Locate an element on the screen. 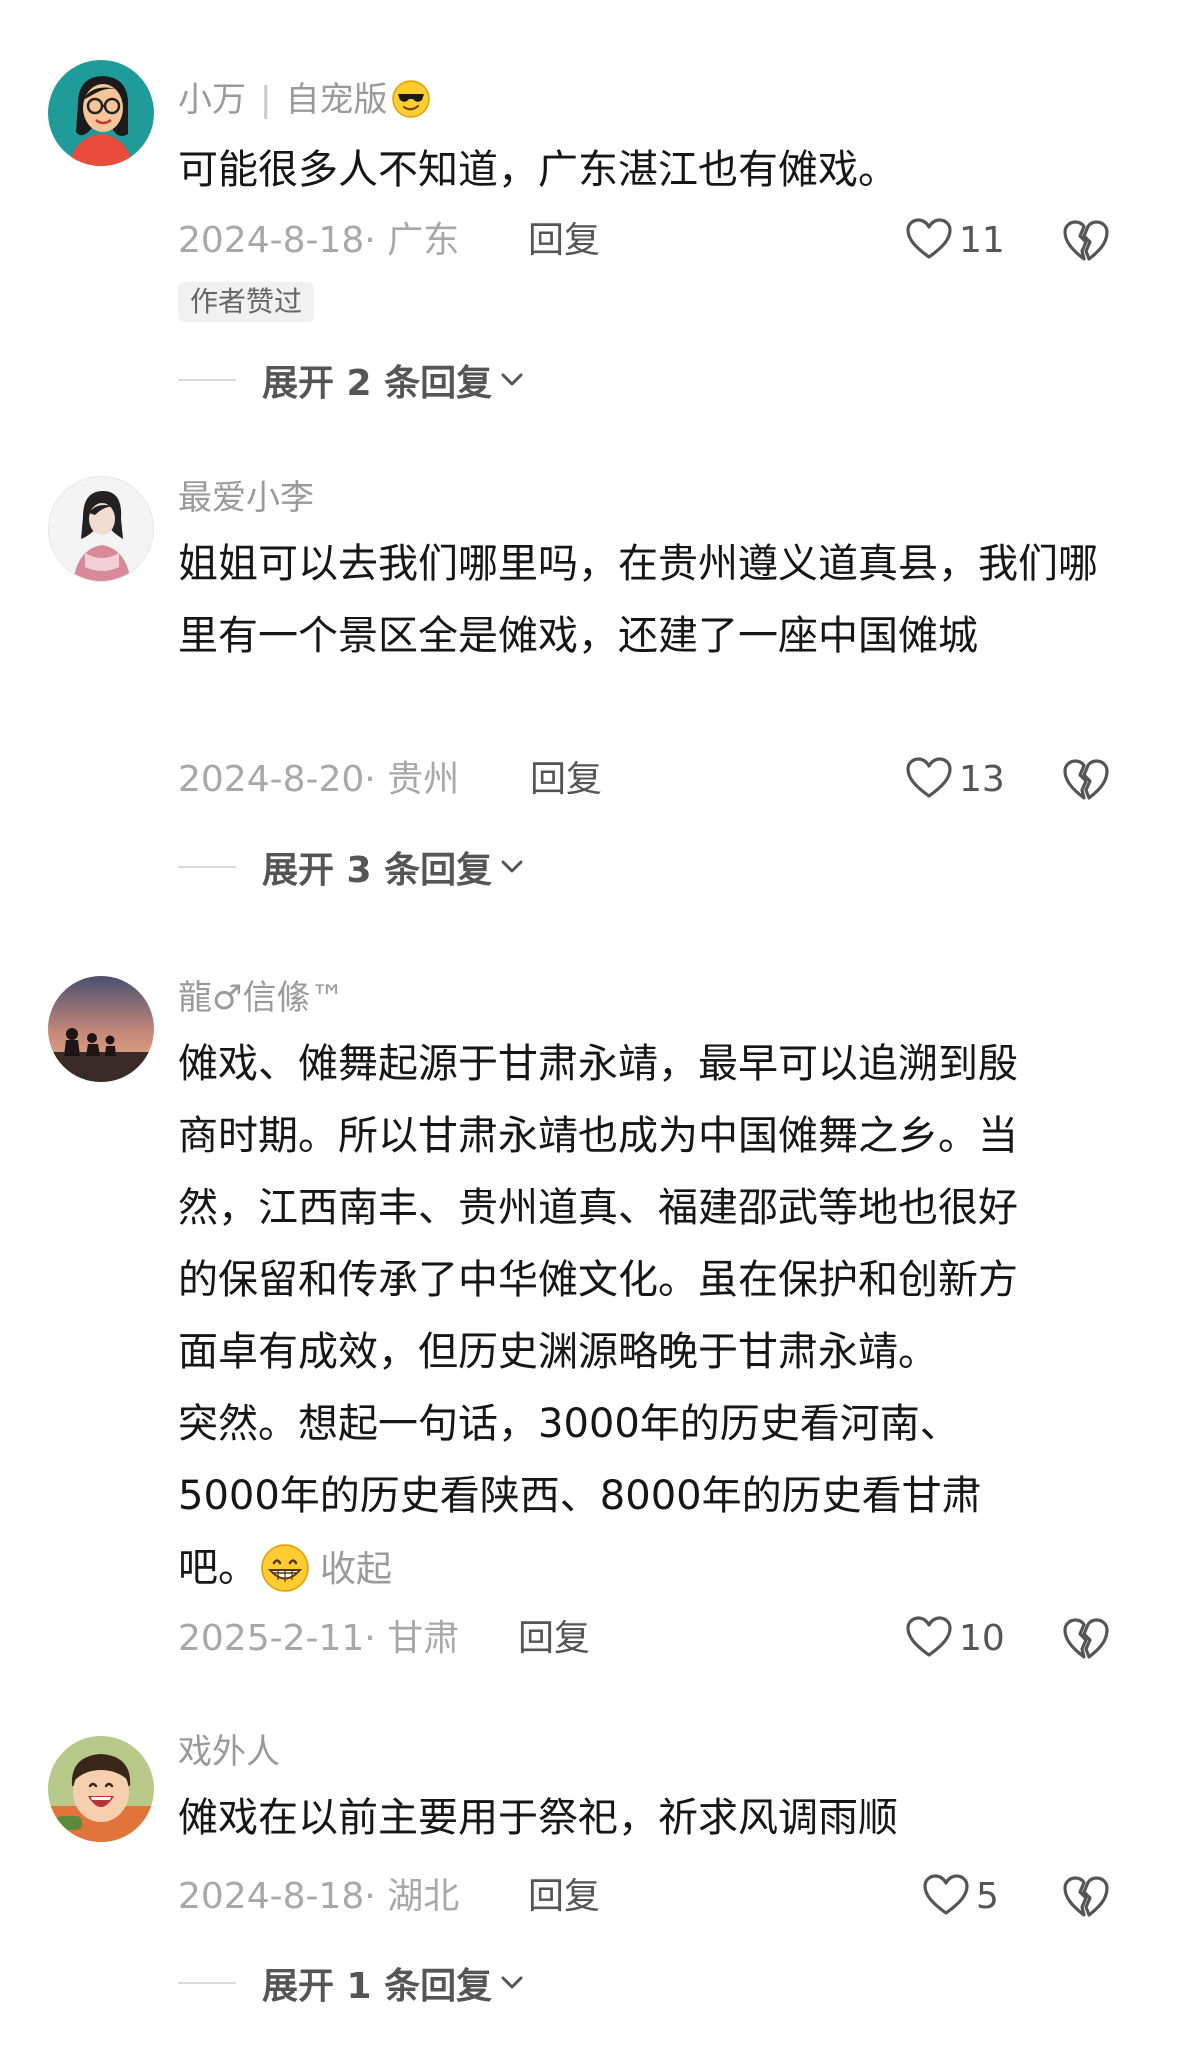 Image resolution: width=1180 pixels, height=2056 pixels. expand-replies-button: 展开 3 条回复 is located at coordinates (351, 867).